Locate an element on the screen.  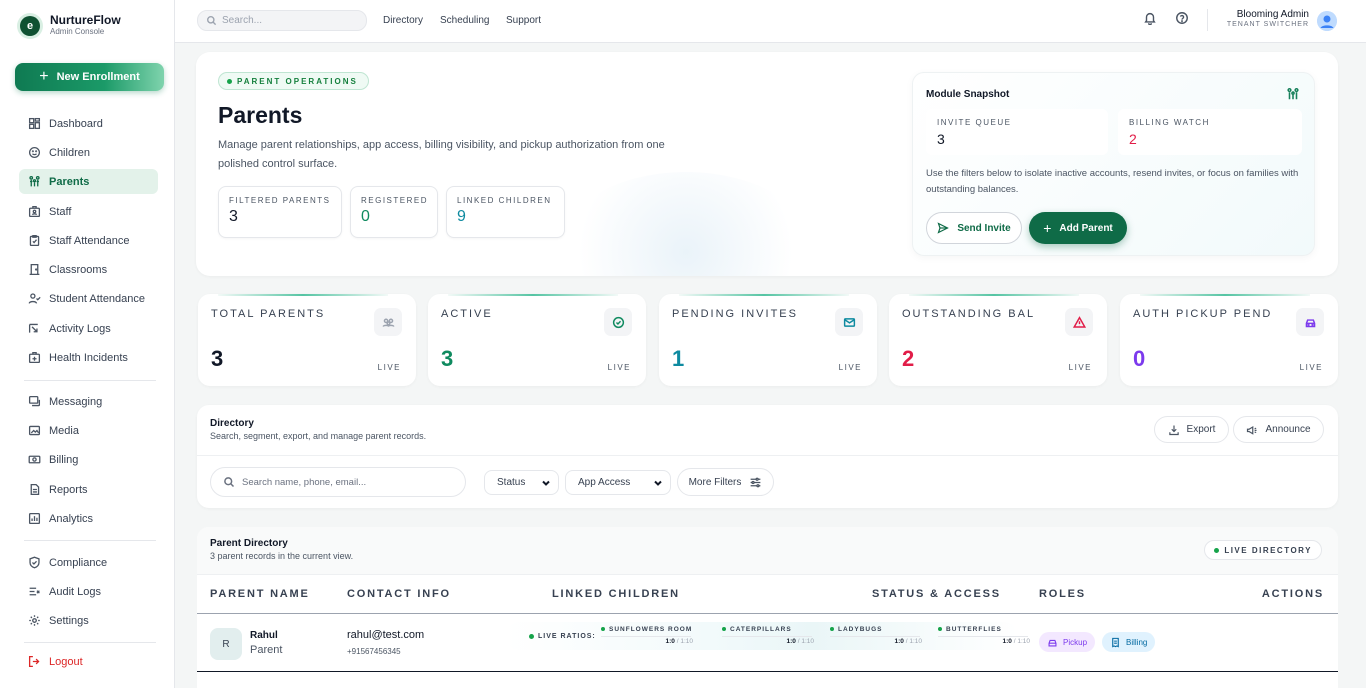
megaphone-icon is located at coordinates (1252, 430).